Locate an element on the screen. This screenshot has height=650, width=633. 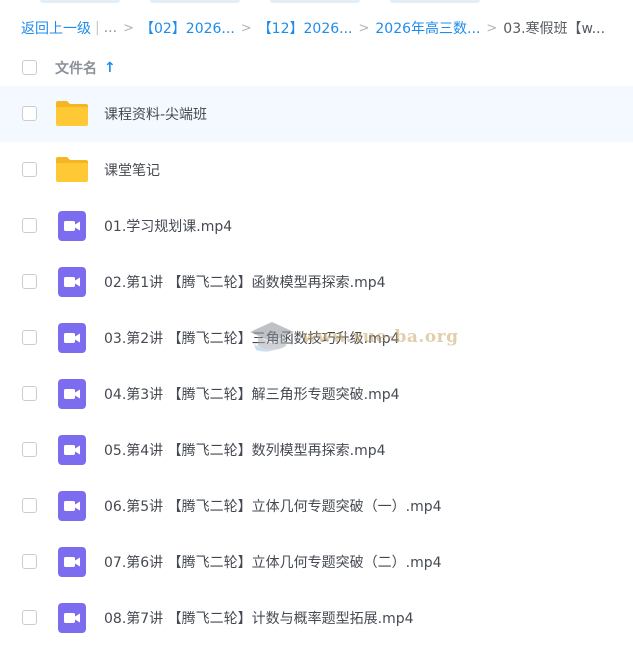
top-strip is located at coordinates (316, 2).